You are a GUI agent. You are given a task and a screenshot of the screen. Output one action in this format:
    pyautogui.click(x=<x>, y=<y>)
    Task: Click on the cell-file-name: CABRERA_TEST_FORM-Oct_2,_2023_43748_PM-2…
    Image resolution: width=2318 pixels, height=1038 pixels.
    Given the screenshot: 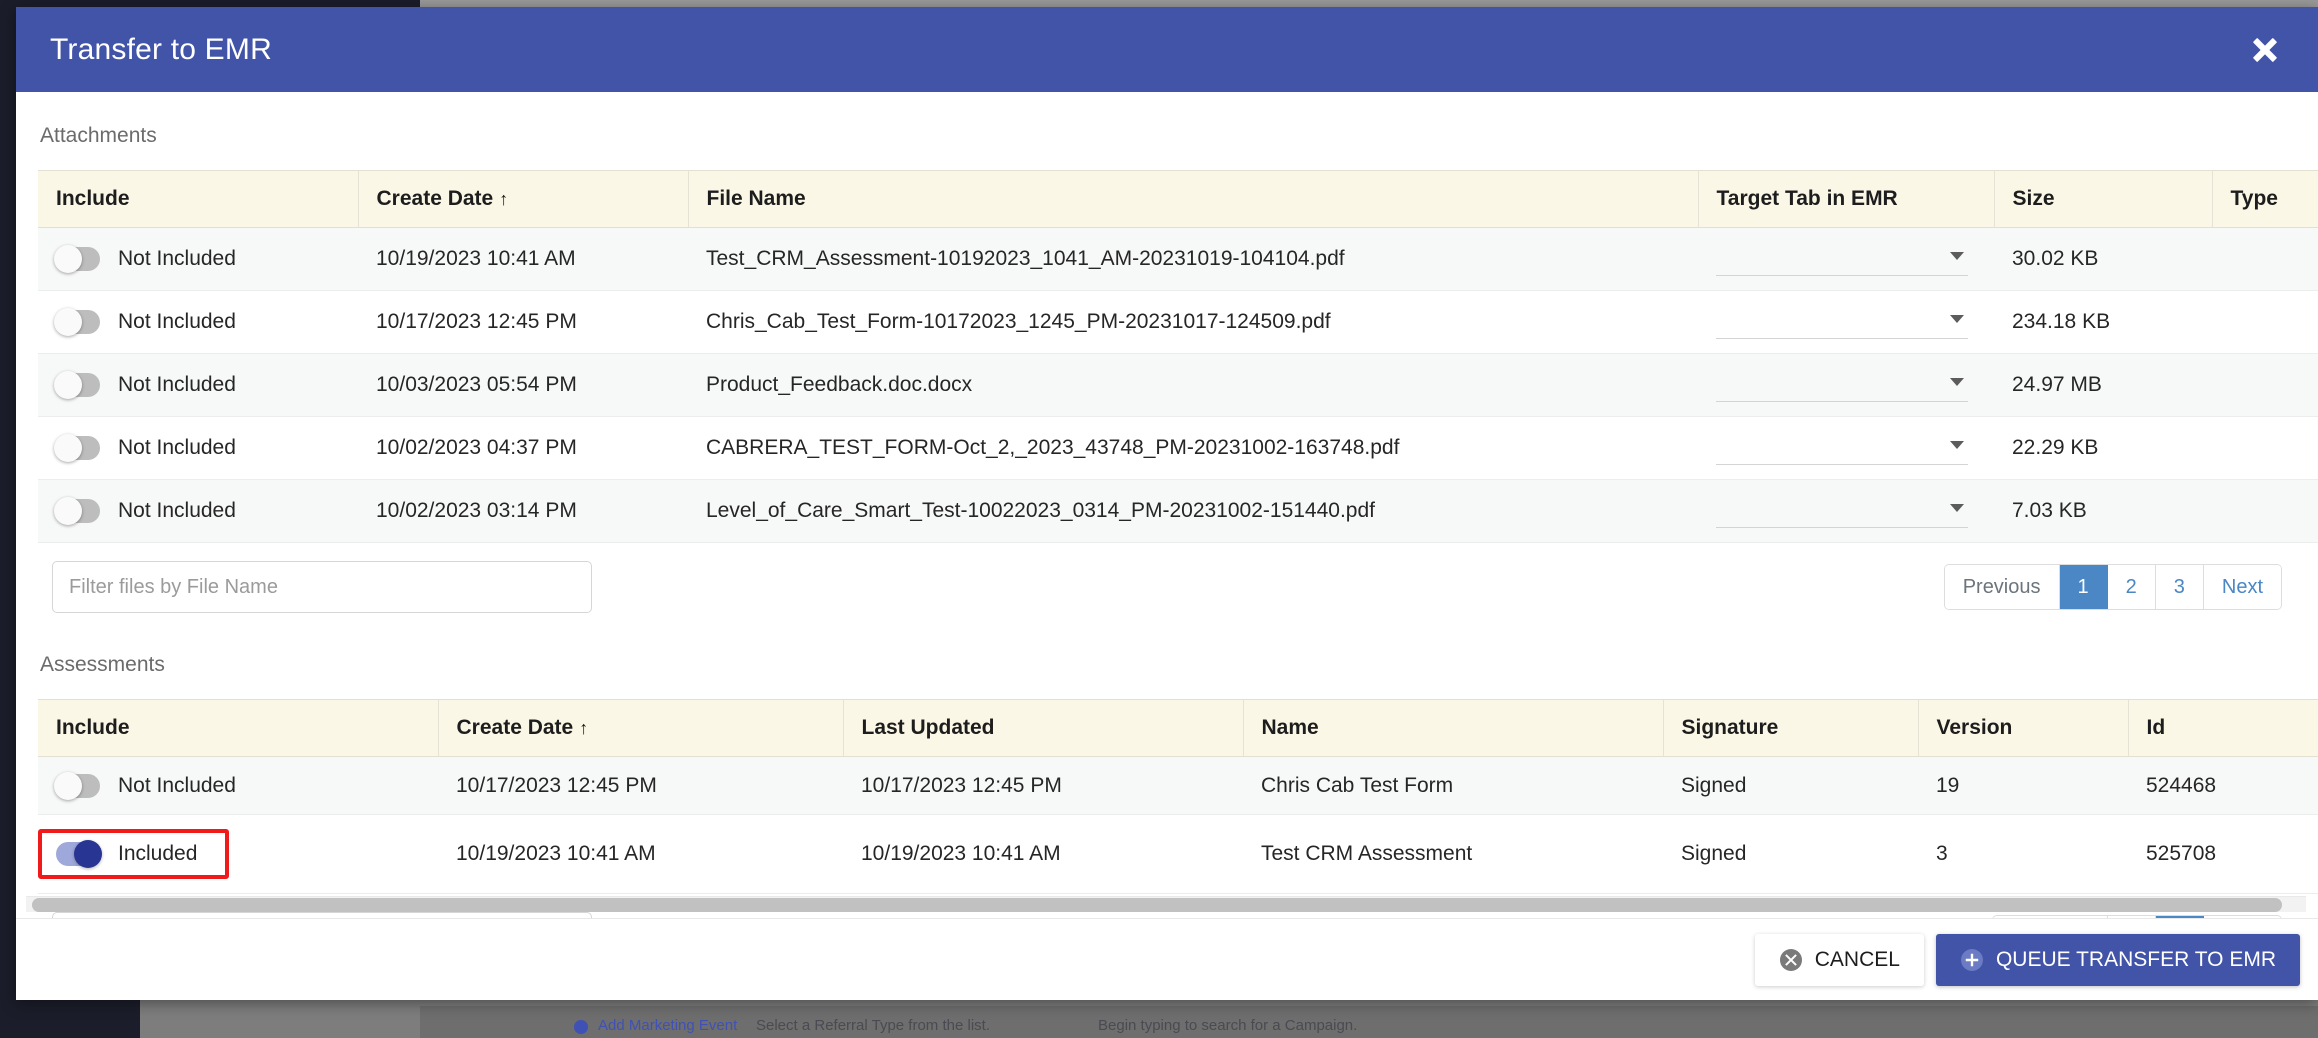 What is the action you would take?
    pyautogui.click(x=1193, y=448)
    